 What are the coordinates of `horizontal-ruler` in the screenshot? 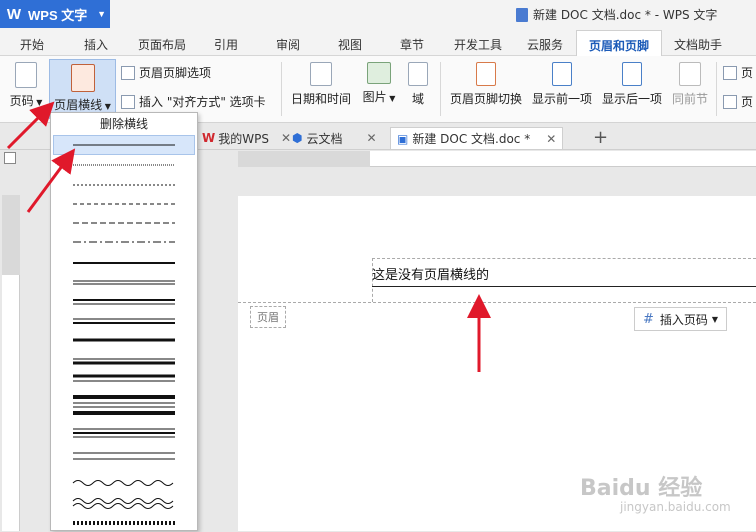 It's located at (497, 159).